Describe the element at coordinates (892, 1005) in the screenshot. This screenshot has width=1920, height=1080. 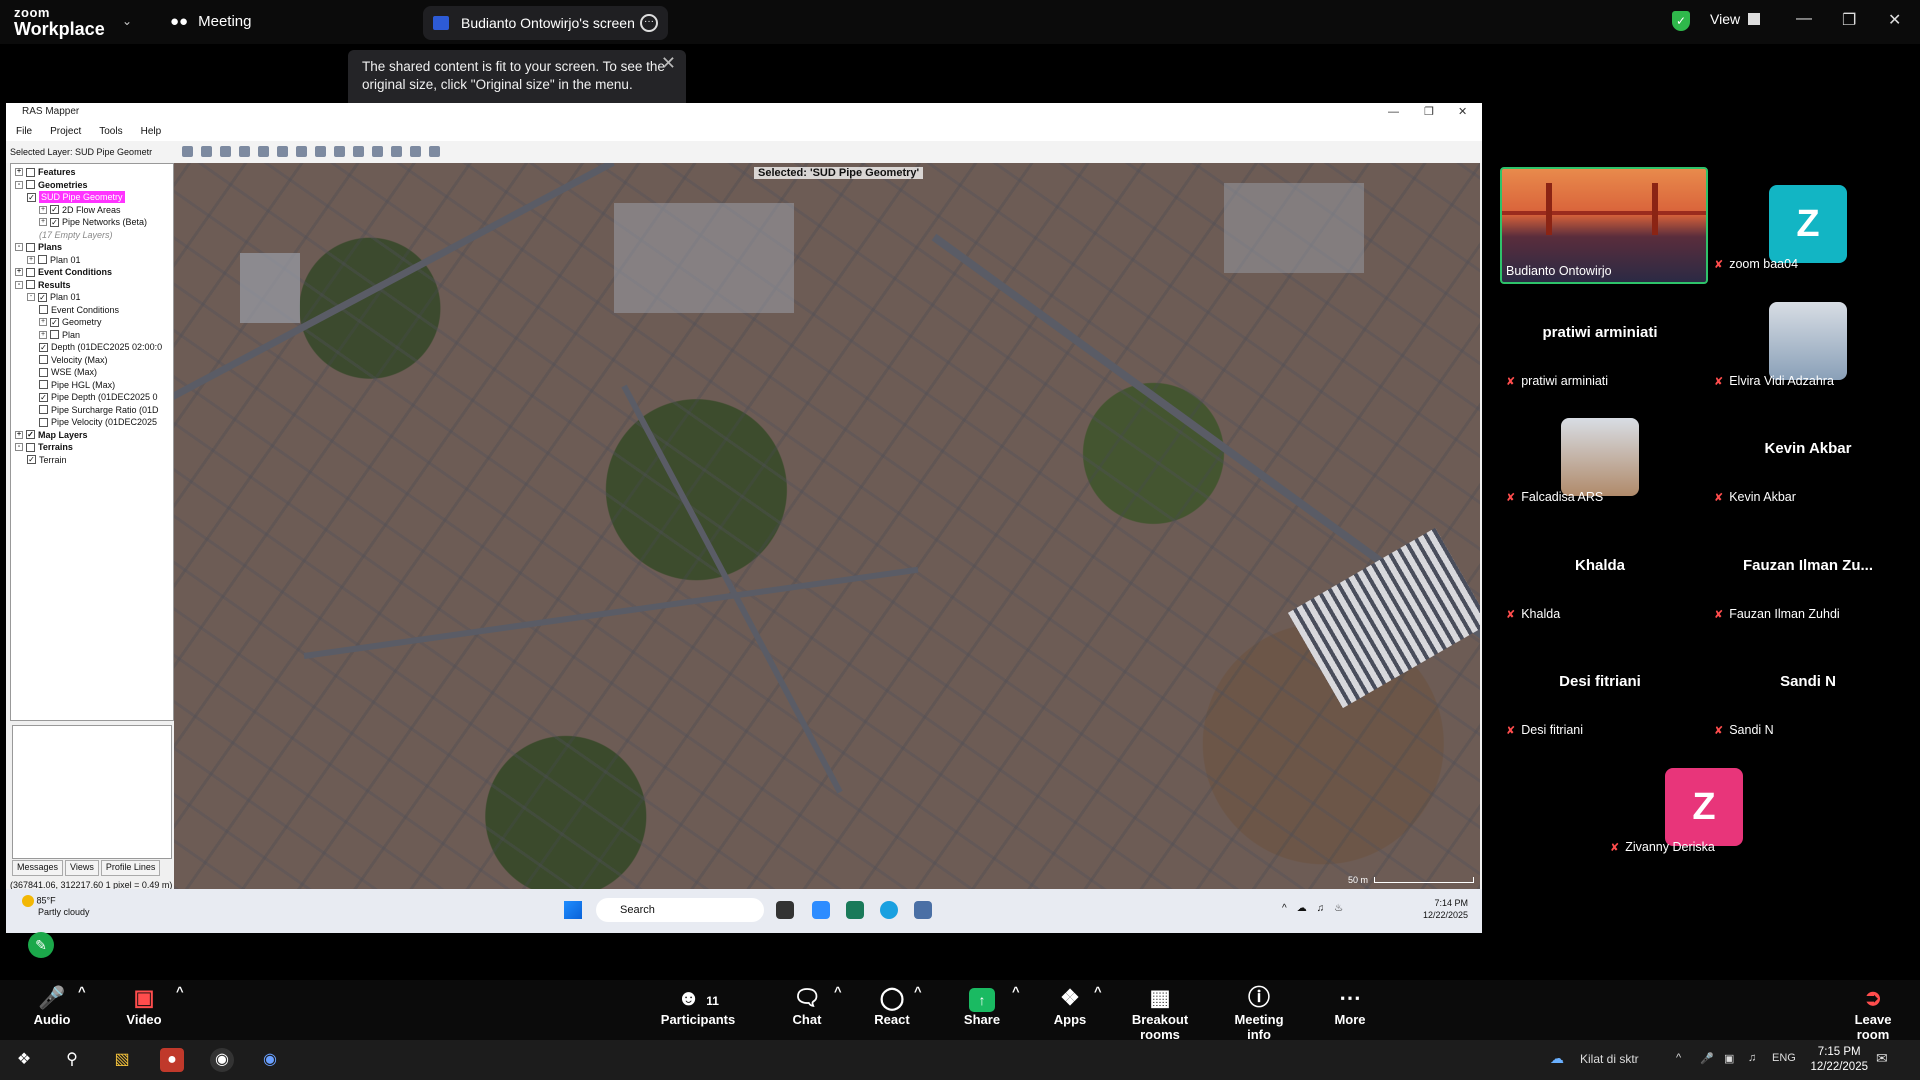
I see `react-button: ◯ React` at that location.